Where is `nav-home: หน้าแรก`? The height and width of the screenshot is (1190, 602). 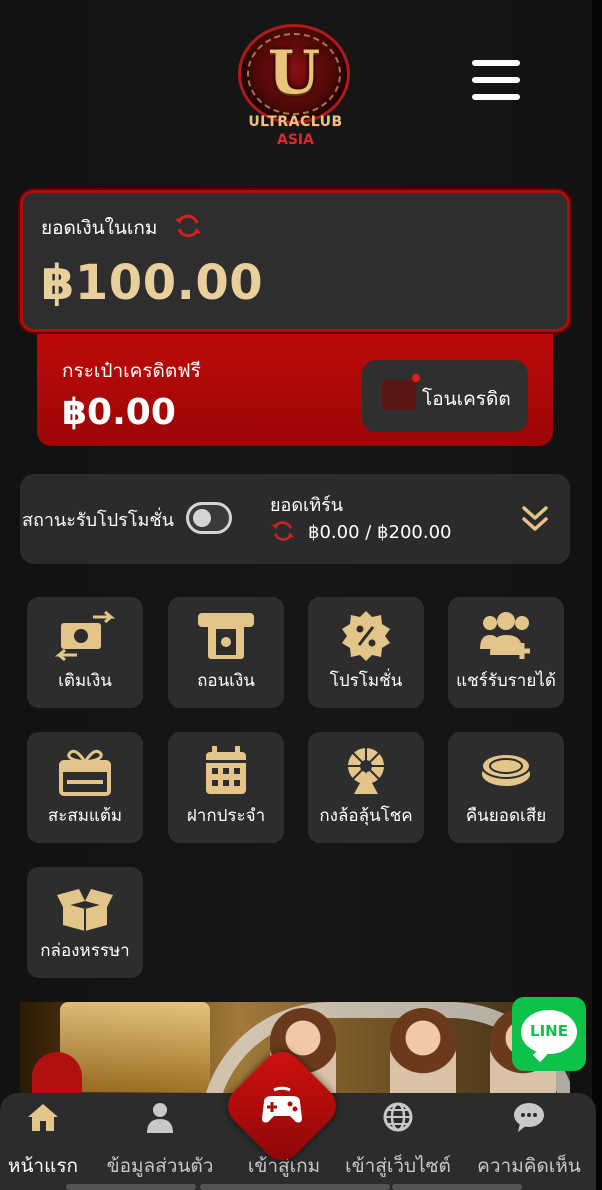 nav-home: หน้าแรก is located at coordinates (43, 1141).